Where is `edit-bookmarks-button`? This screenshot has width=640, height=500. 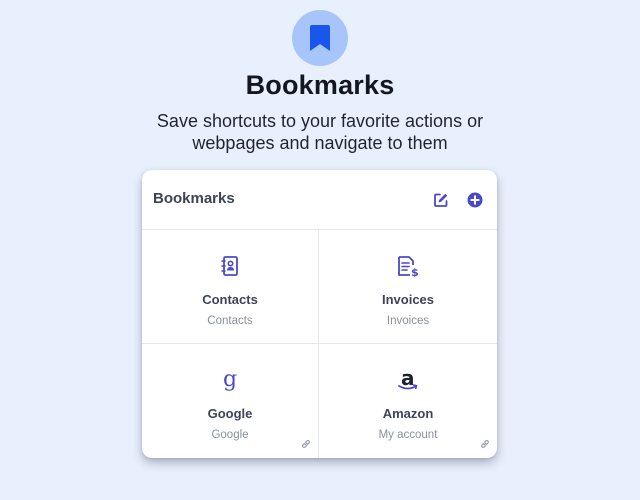 edit-bookmarks-button is located at coordinates (441, 200).